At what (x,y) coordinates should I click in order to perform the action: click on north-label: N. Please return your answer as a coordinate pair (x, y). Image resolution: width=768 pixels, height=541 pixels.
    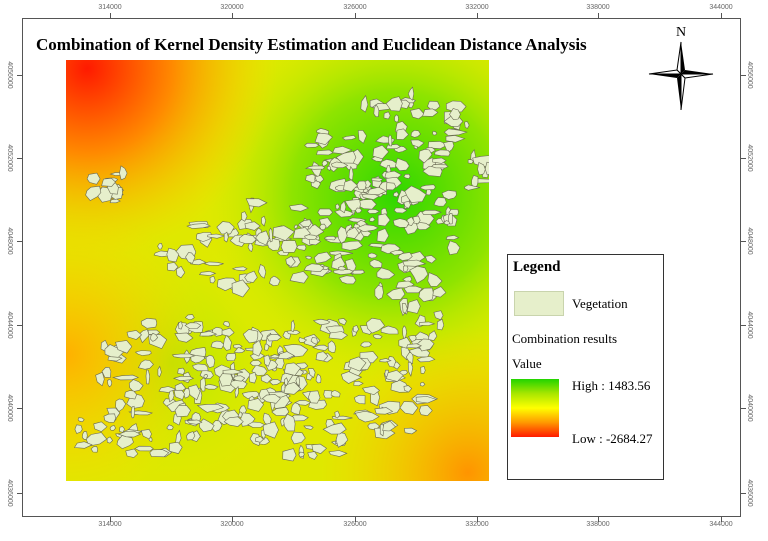
    Looking at the image, I should click on (681, 32).